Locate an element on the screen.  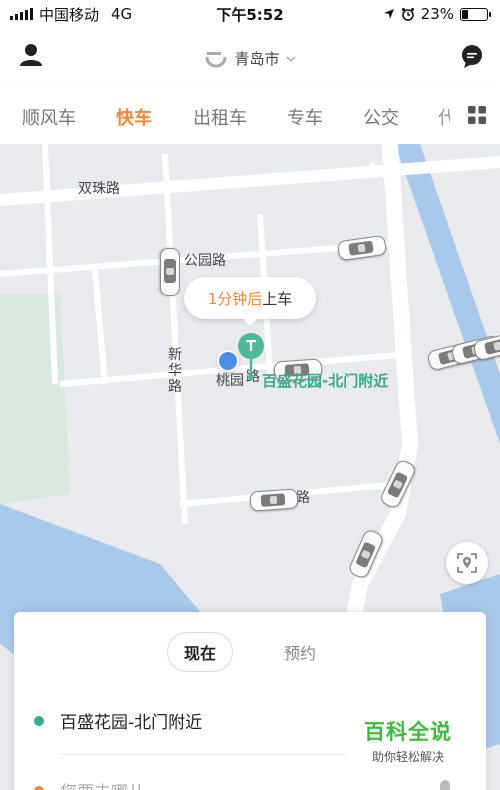
road-label-xinhua-3: 路 is located at coordinates (175, 387).